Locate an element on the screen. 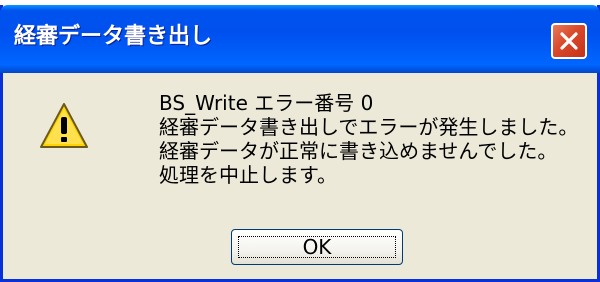 Image resolution: width=600 pixels, height=282 pixels. ok-button: OK is located at coordinates (317, 247).